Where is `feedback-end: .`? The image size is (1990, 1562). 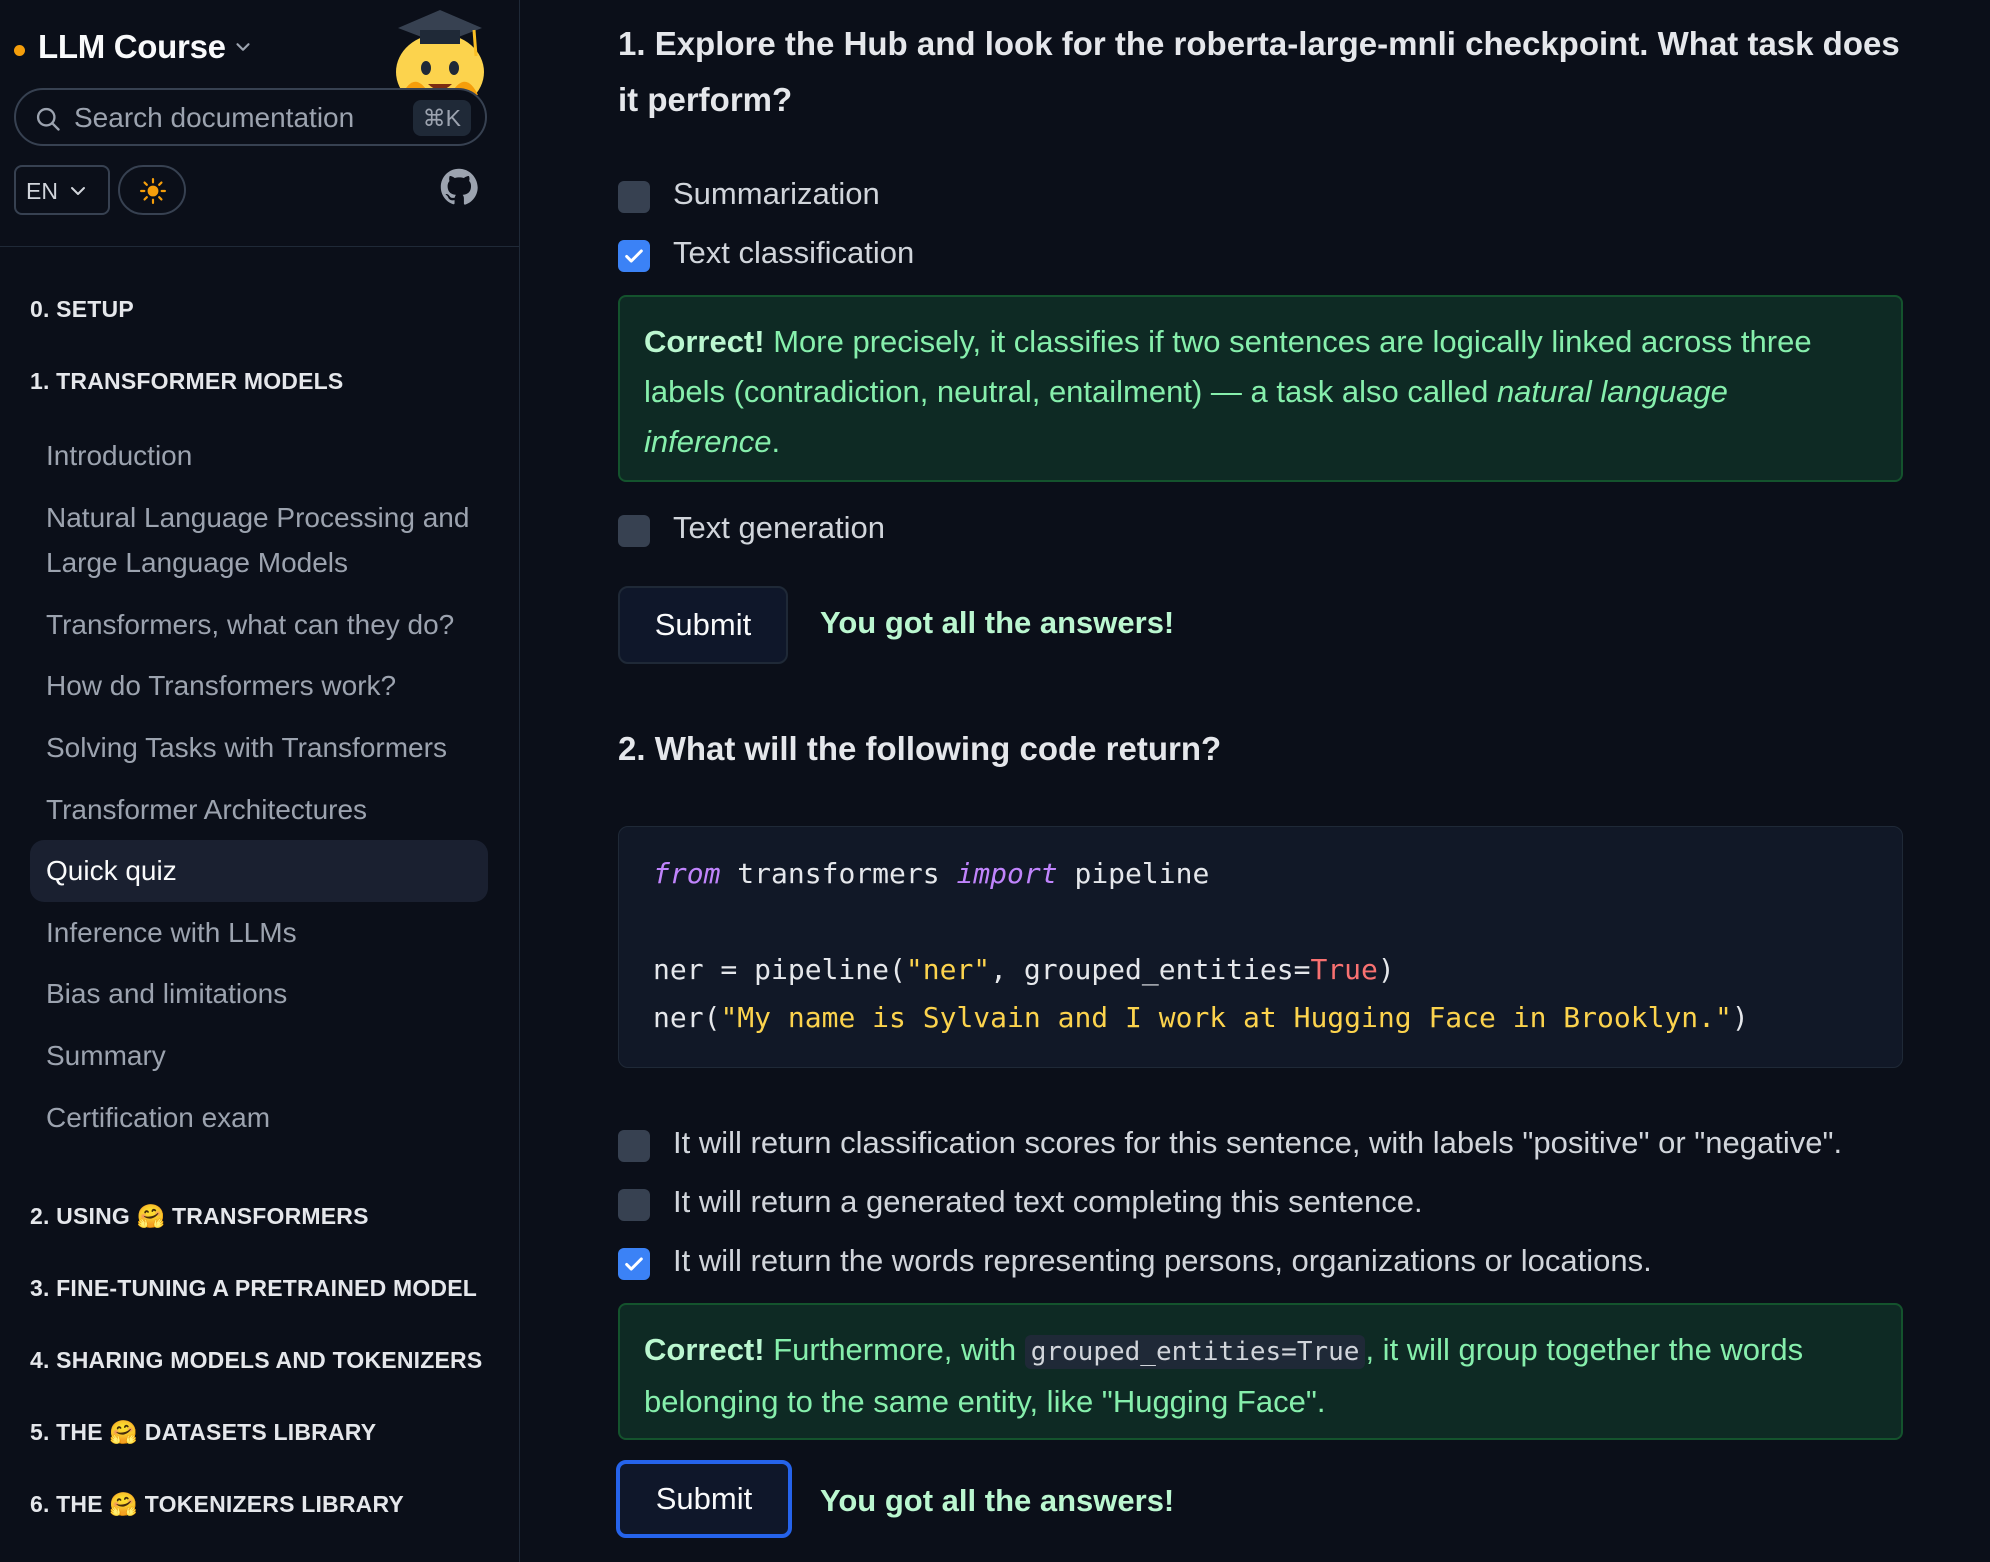
feedback-end: . is located at coordinates (776, 441).